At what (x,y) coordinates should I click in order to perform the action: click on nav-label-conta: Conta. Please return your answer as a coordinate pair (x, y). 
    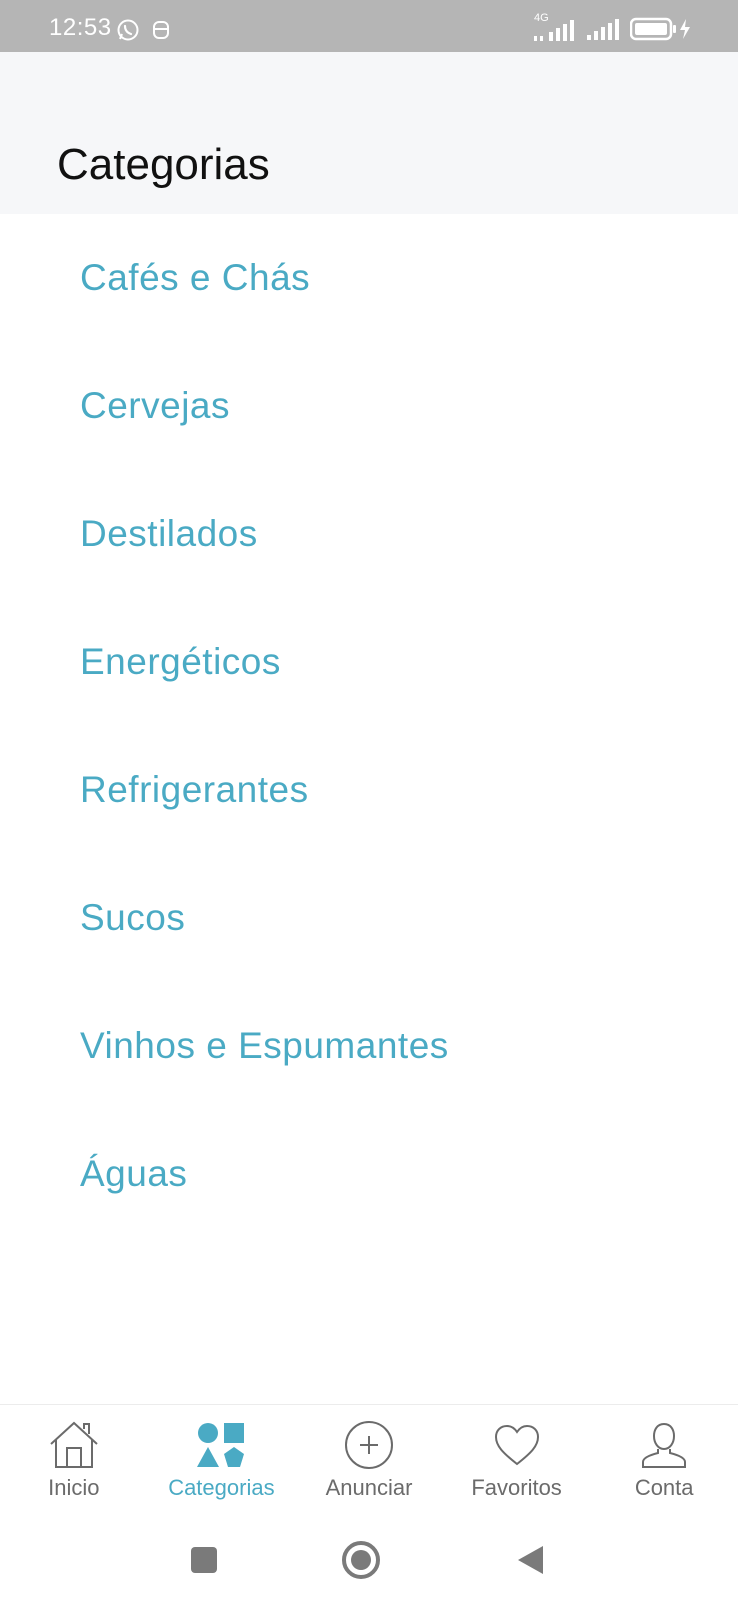
    Looking at the image, I should click on (664, 1487).